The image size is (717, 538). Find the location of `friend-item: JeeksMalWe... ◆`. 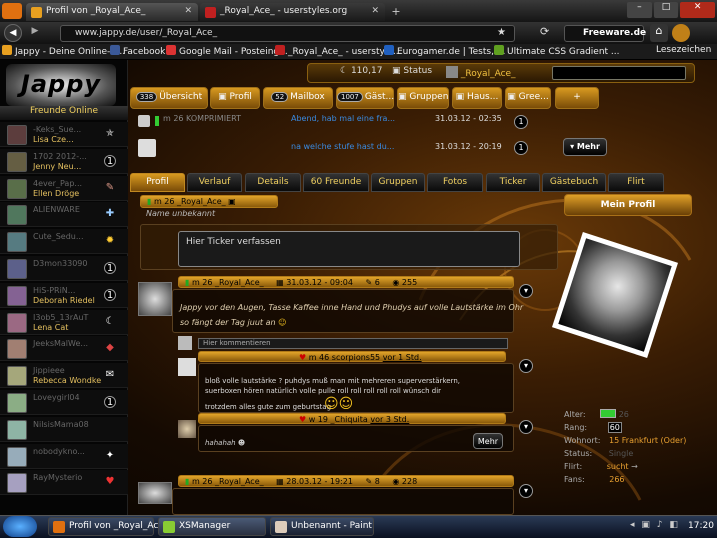

friend-item: JeeksMalWe... ◆ is located at coordinates (64, 349).